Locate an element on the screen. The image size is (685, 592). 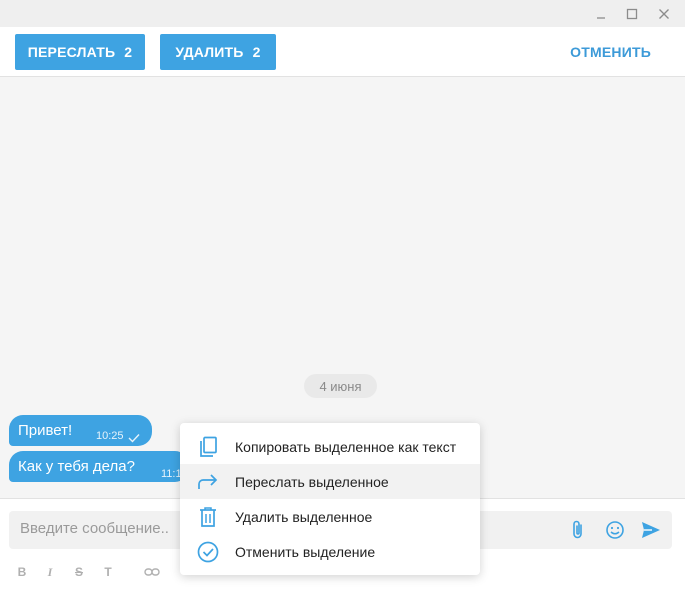
attach-icon is located at coordinates (578, 530).